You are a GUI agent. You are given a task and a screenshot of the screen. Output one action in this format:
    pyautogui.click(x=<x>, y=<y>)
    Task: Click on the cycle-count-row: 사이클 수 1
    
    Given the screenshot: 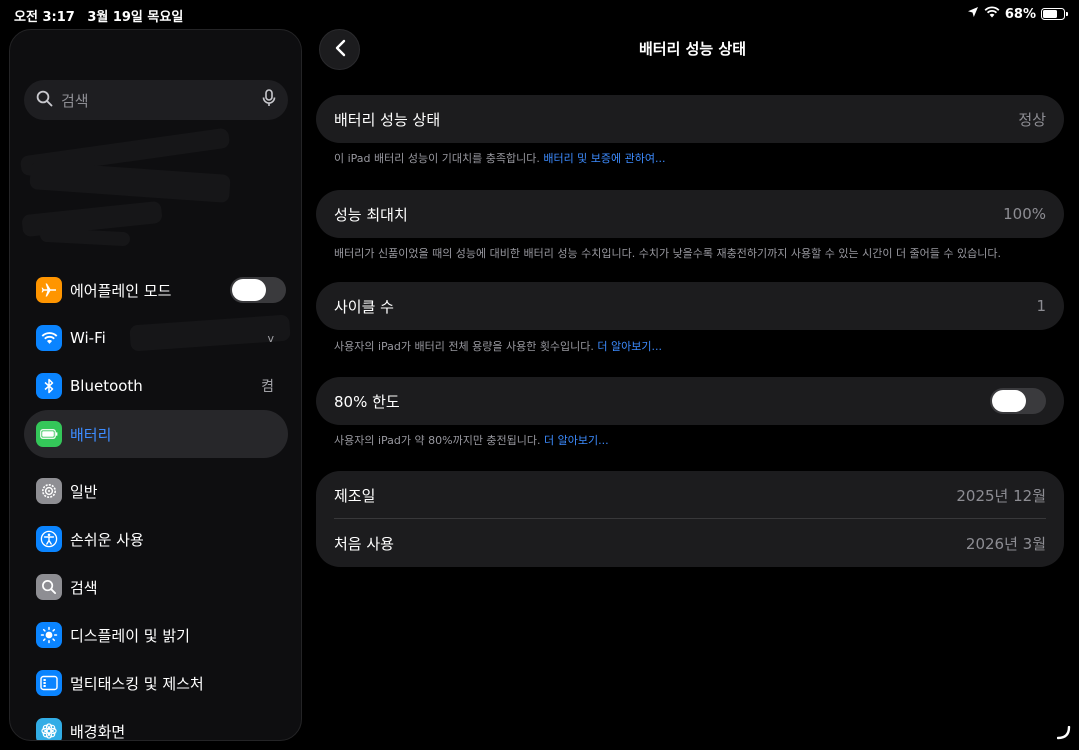 What is the action you would take?
    pyautogui.click(x=690, y=306)
    